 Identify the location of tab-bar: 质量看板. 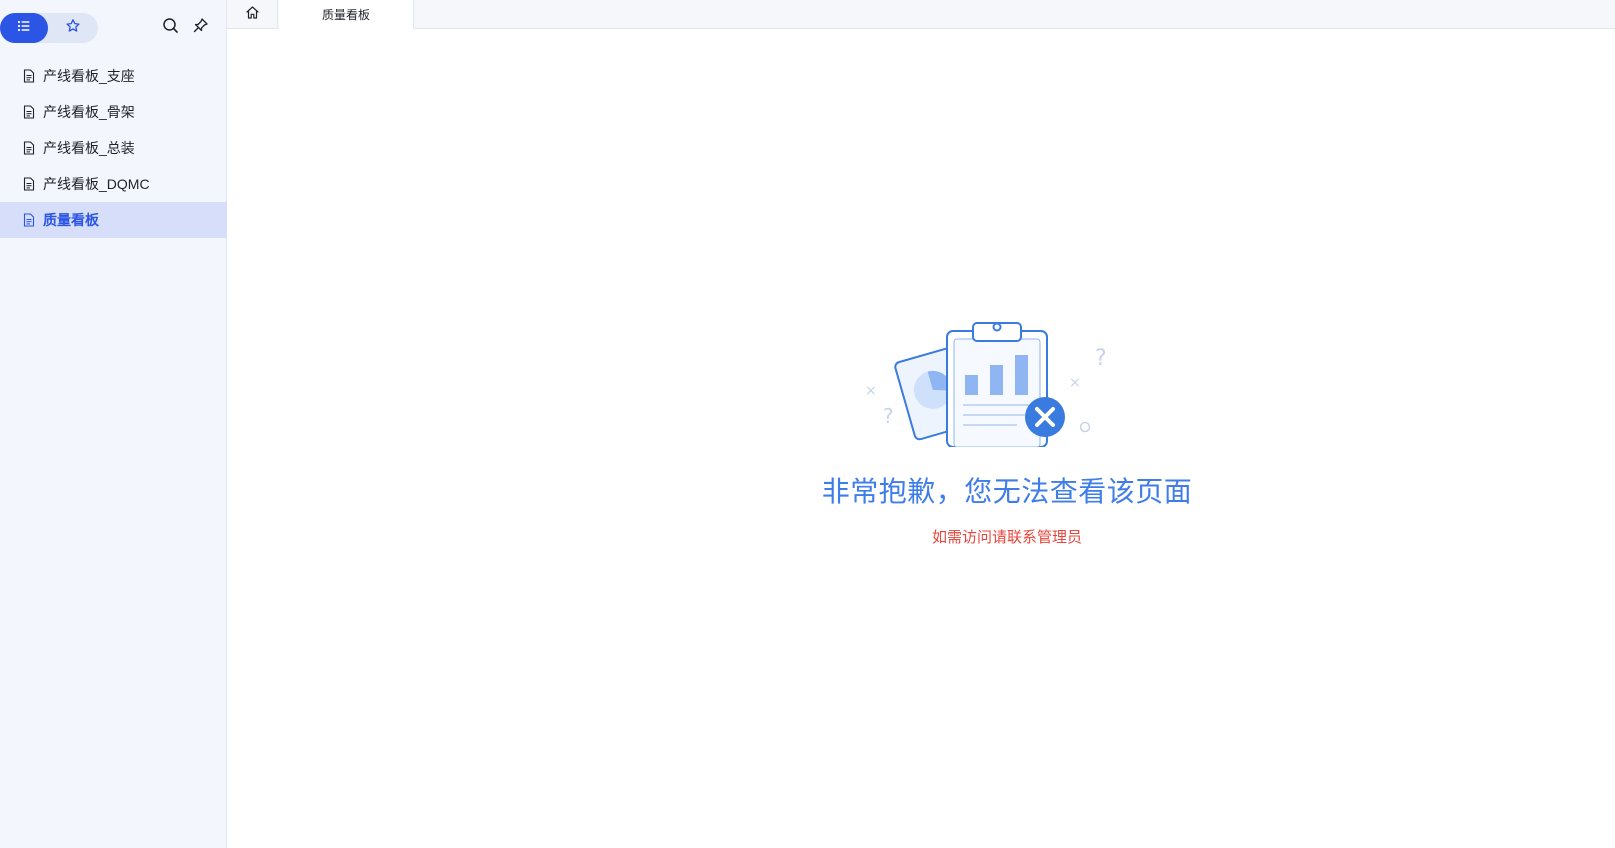
(921, 14).